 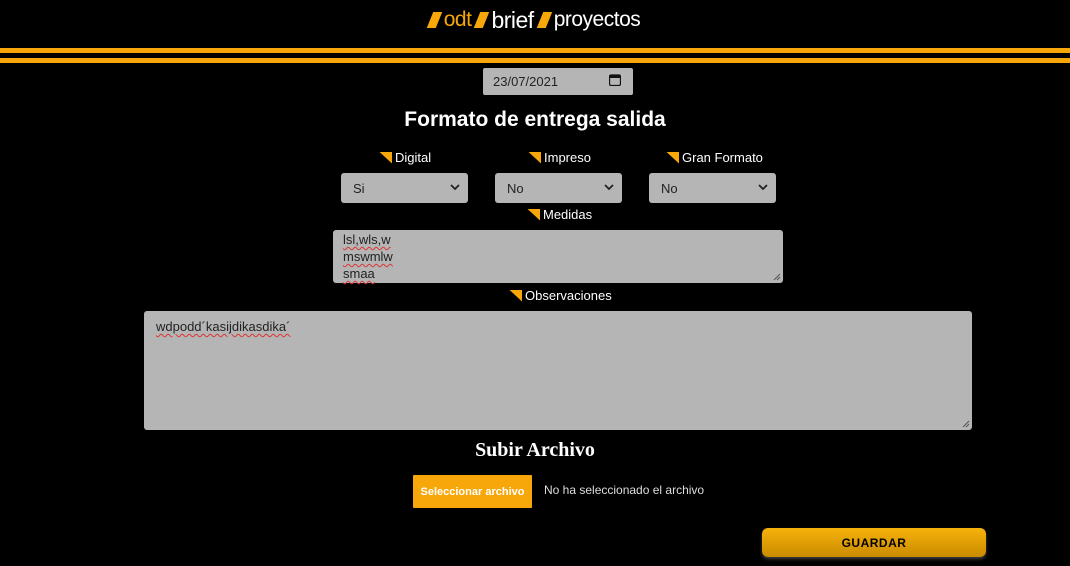 I want to click on observaciones-text: wdpodd´kasijdikasdika´, so click(x=223, y=326).